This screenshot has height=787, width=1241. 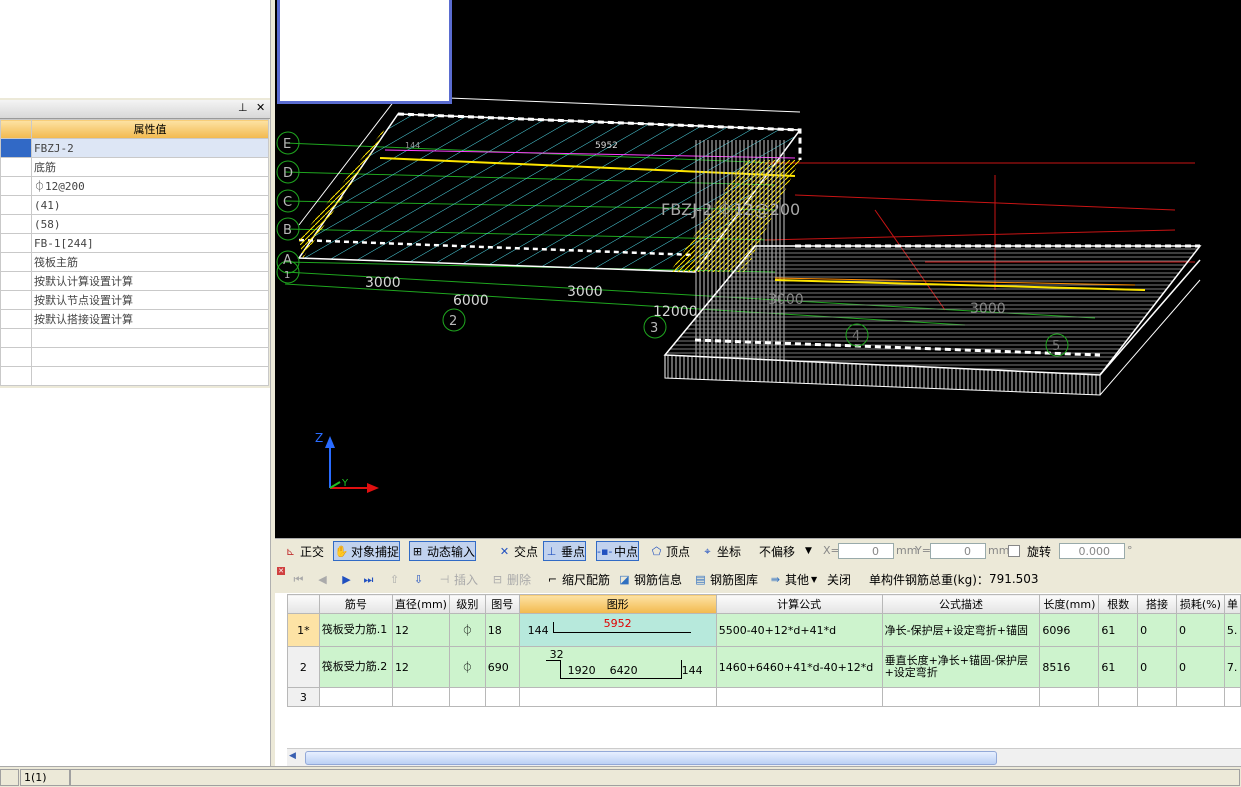 What do you see at coordinates (617, 630) in the screenshot?
I see `shape-cell: 144 5952` at bounding box center [617, 630].